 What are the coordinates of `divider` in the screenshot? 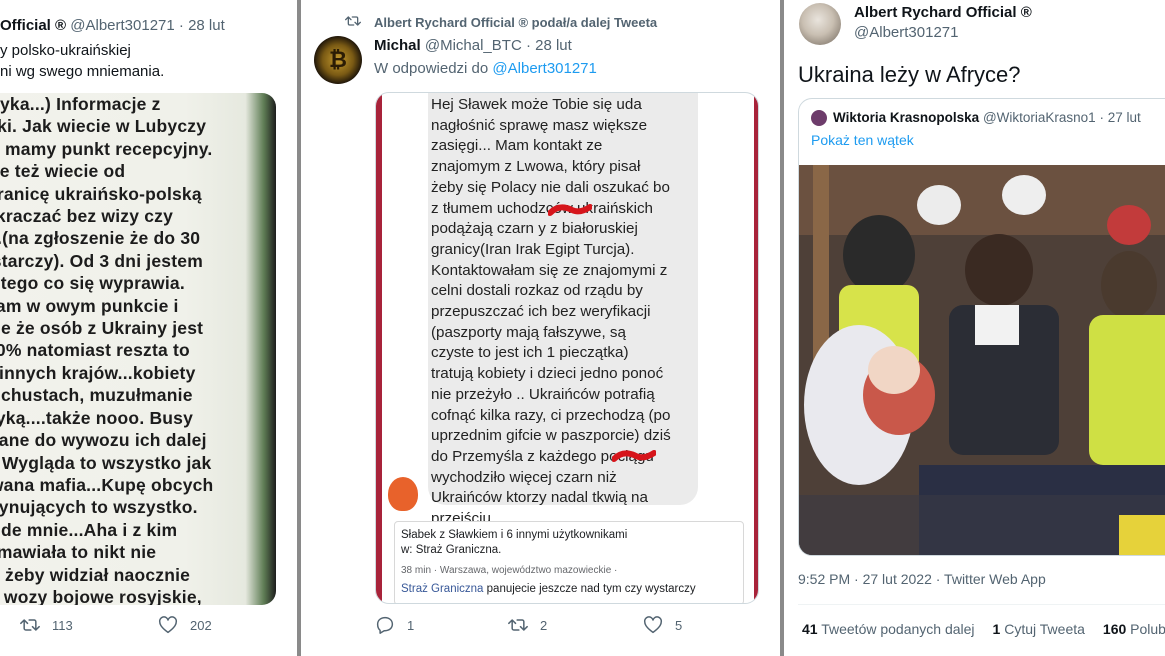 It's located at (981, 604).